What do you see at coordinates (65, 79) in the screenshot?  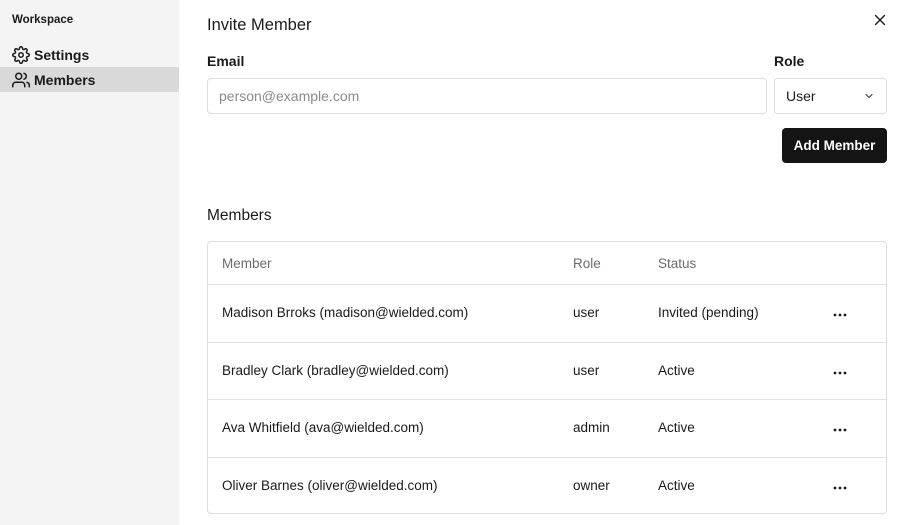 I see `sidebar-item-label: Members` at bounding box center [65, 79].